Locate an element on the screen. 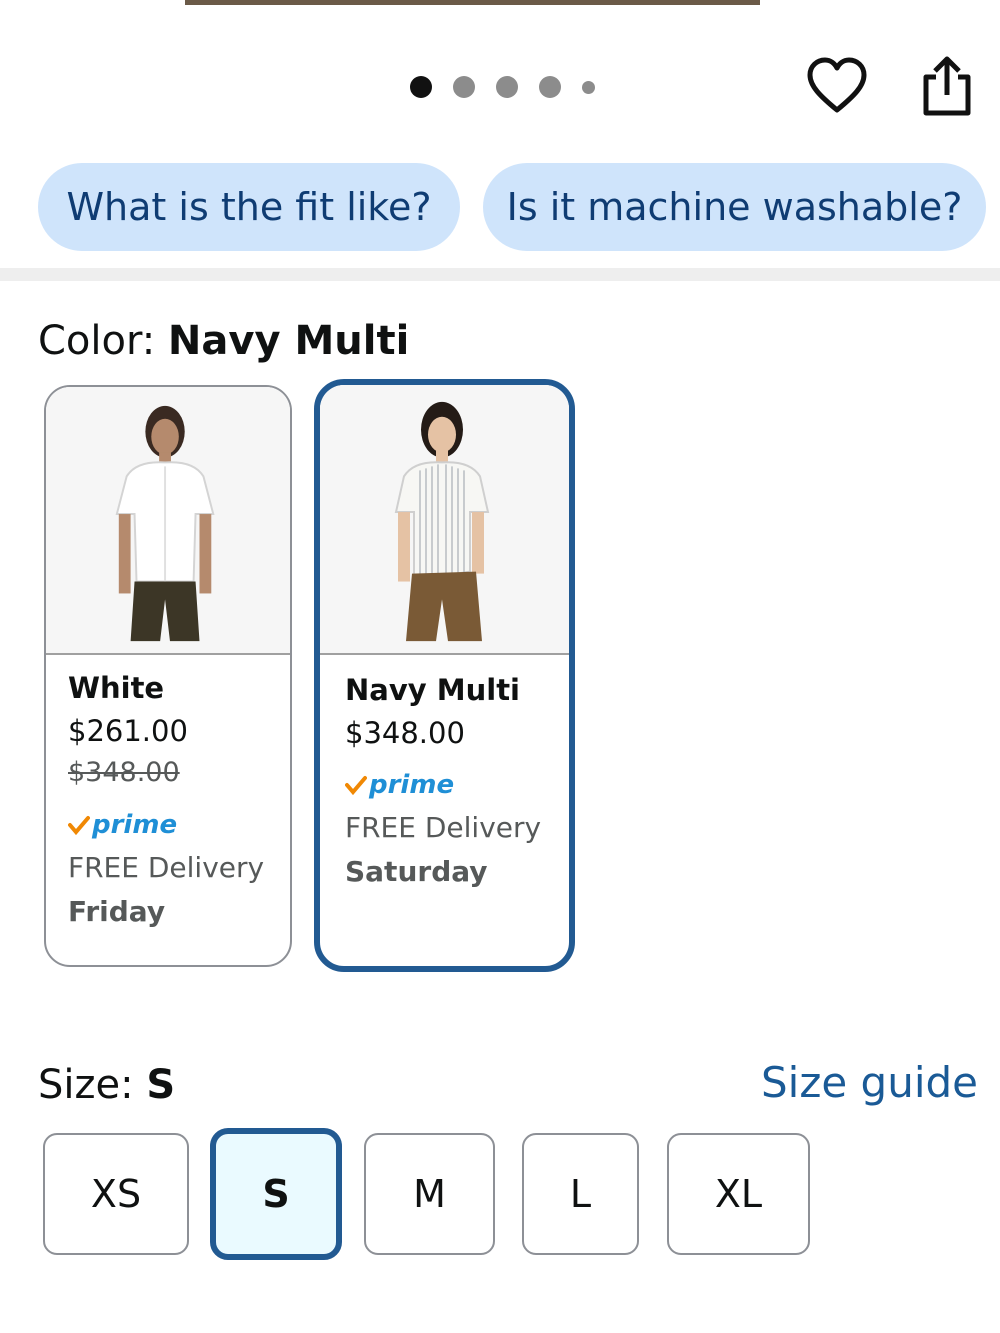  product-thumbnail-navy-multi is located at coordinates (444, 520).